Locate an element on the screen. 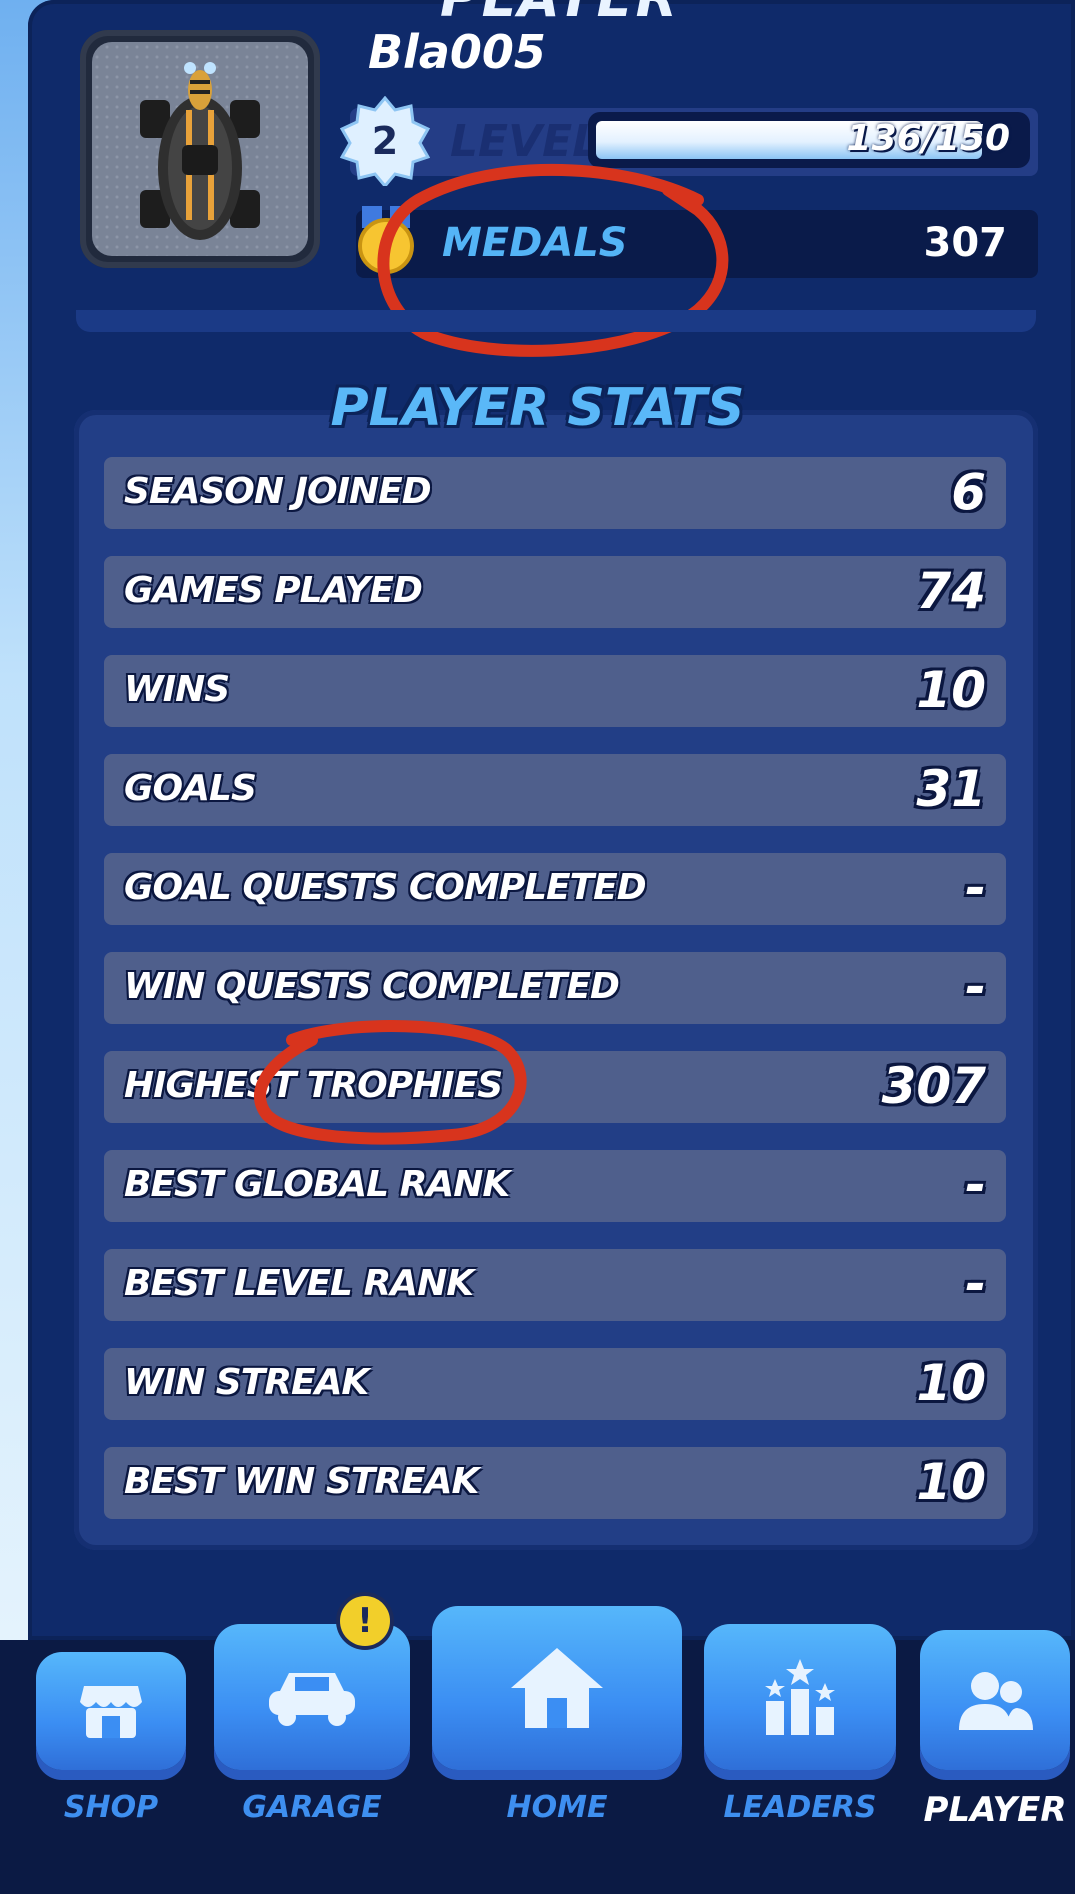  stat-row-best-level-rank: BEST LEVEL RANK - is located at coordinates (555, 1285).